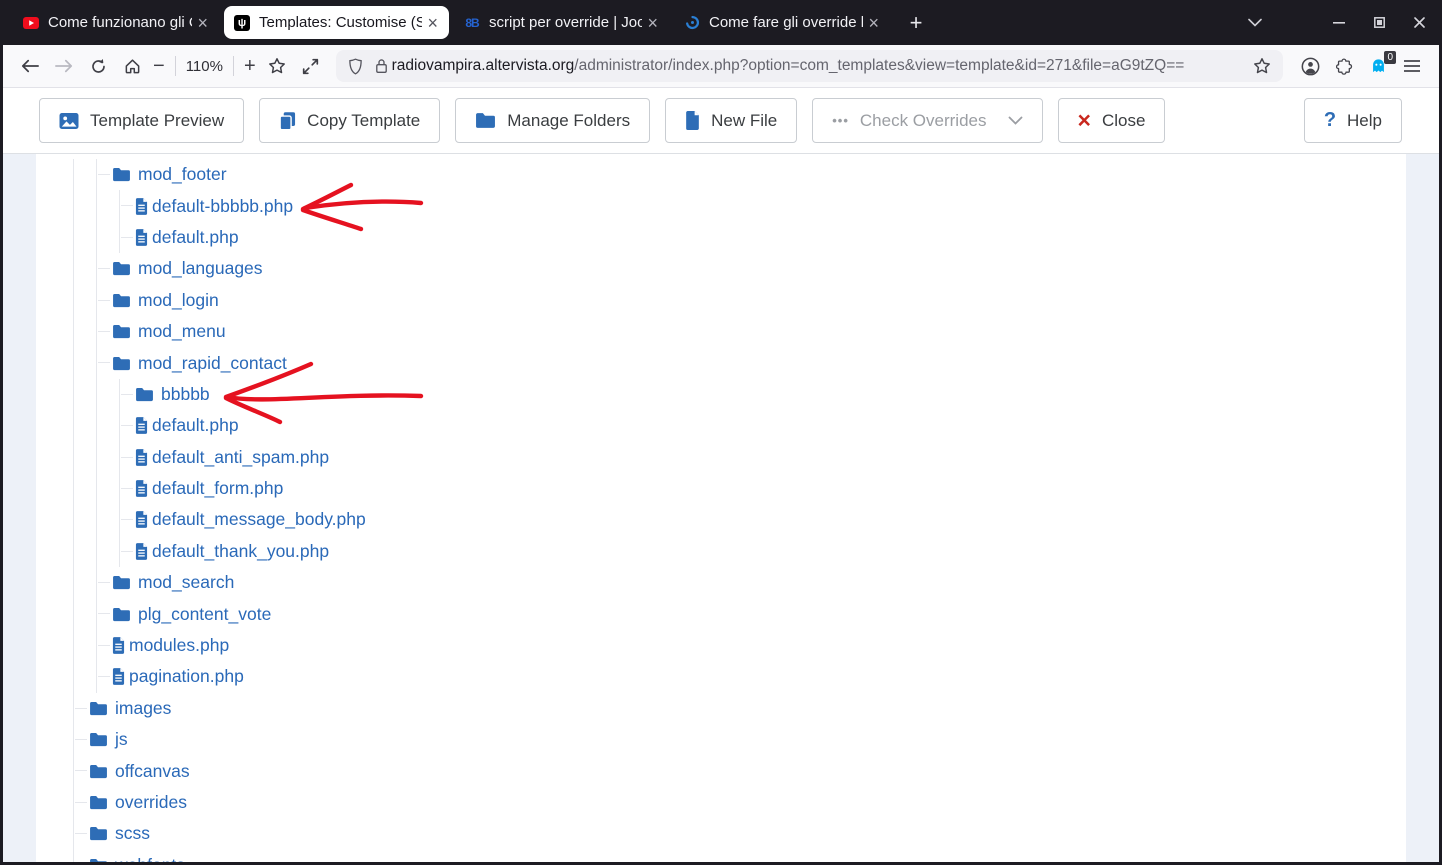  I want to click on tree-item: overrides, so click(740, 802).